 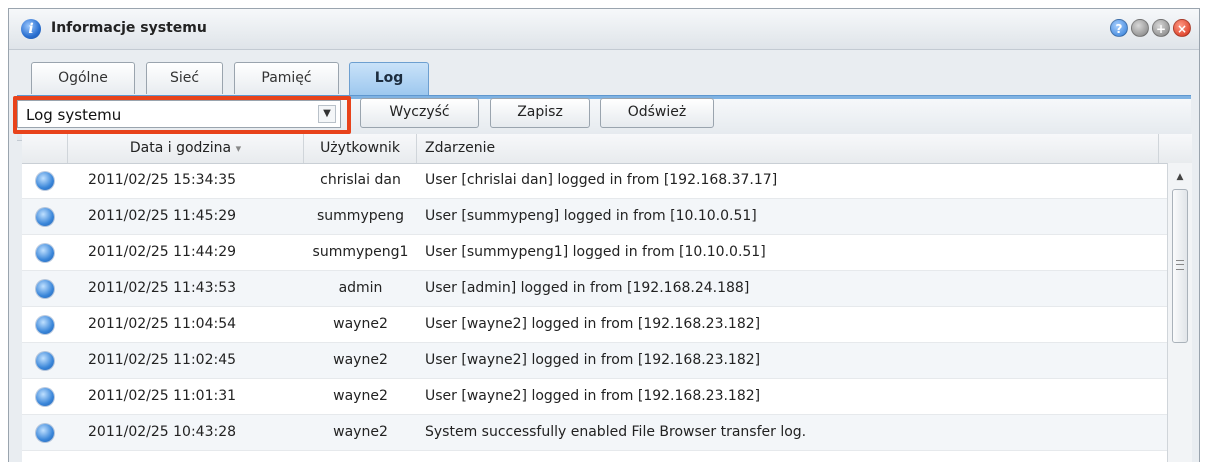 What do you see at coordinates (604, 29) in the screenshot?
I see `title-bar: i Informacje systemu ? + ×` at bounding box center [604, 29].